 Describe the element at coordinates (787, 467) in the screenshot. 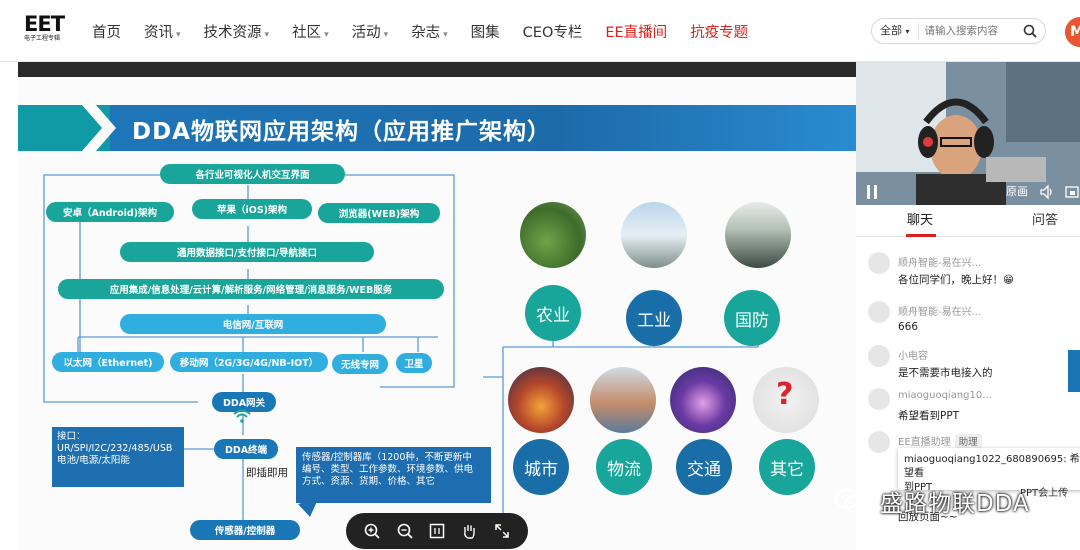

I see `sector-other: 其它` at that location.